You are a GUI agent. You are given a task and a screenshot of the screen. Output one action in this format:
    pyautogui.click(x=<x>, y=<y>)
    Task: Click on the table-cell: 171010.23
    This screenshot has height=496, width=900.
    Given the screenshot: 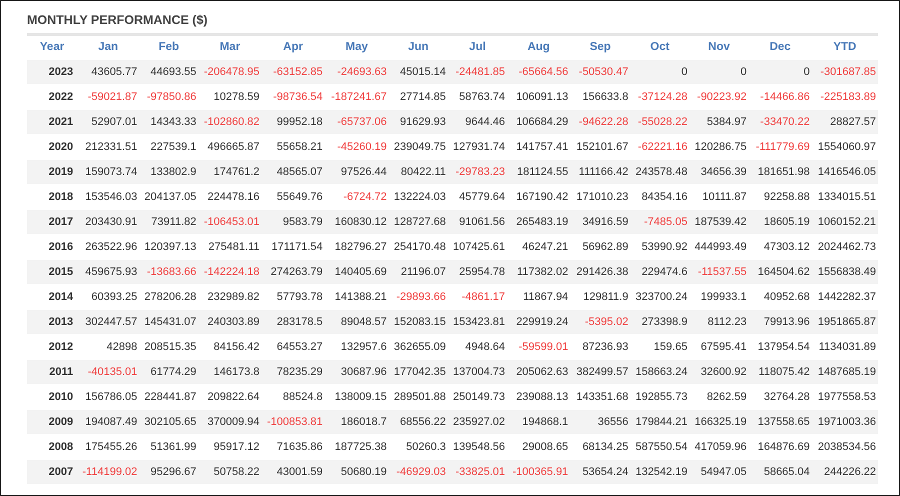 What is the action you would take?
    pyautogui.click(x=600, y=196)
    